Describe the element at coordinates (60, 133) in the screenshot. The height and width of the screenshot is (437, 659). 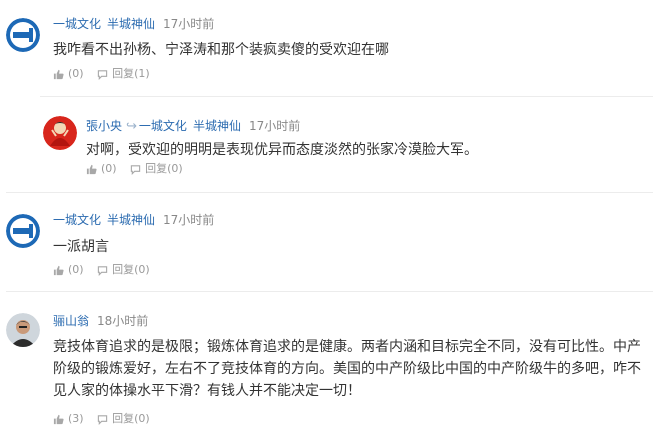
I see `red-robe-person-avatar` at that location.